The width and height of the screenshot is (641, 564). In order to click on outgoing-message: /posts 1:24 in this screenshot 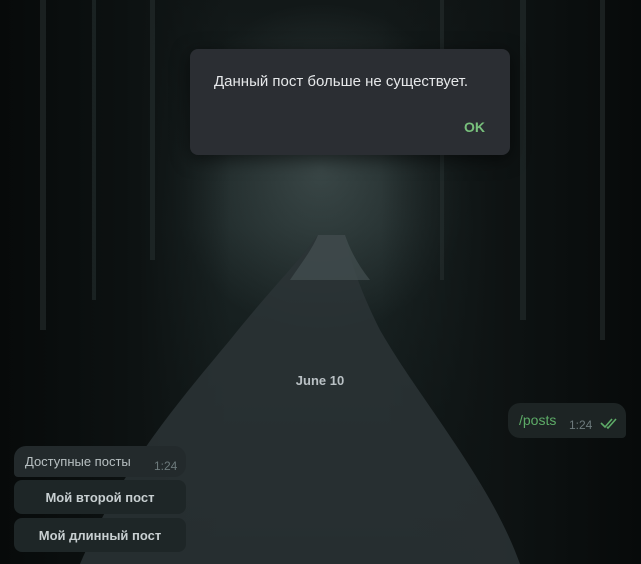, I will do `click(567, 420)`.